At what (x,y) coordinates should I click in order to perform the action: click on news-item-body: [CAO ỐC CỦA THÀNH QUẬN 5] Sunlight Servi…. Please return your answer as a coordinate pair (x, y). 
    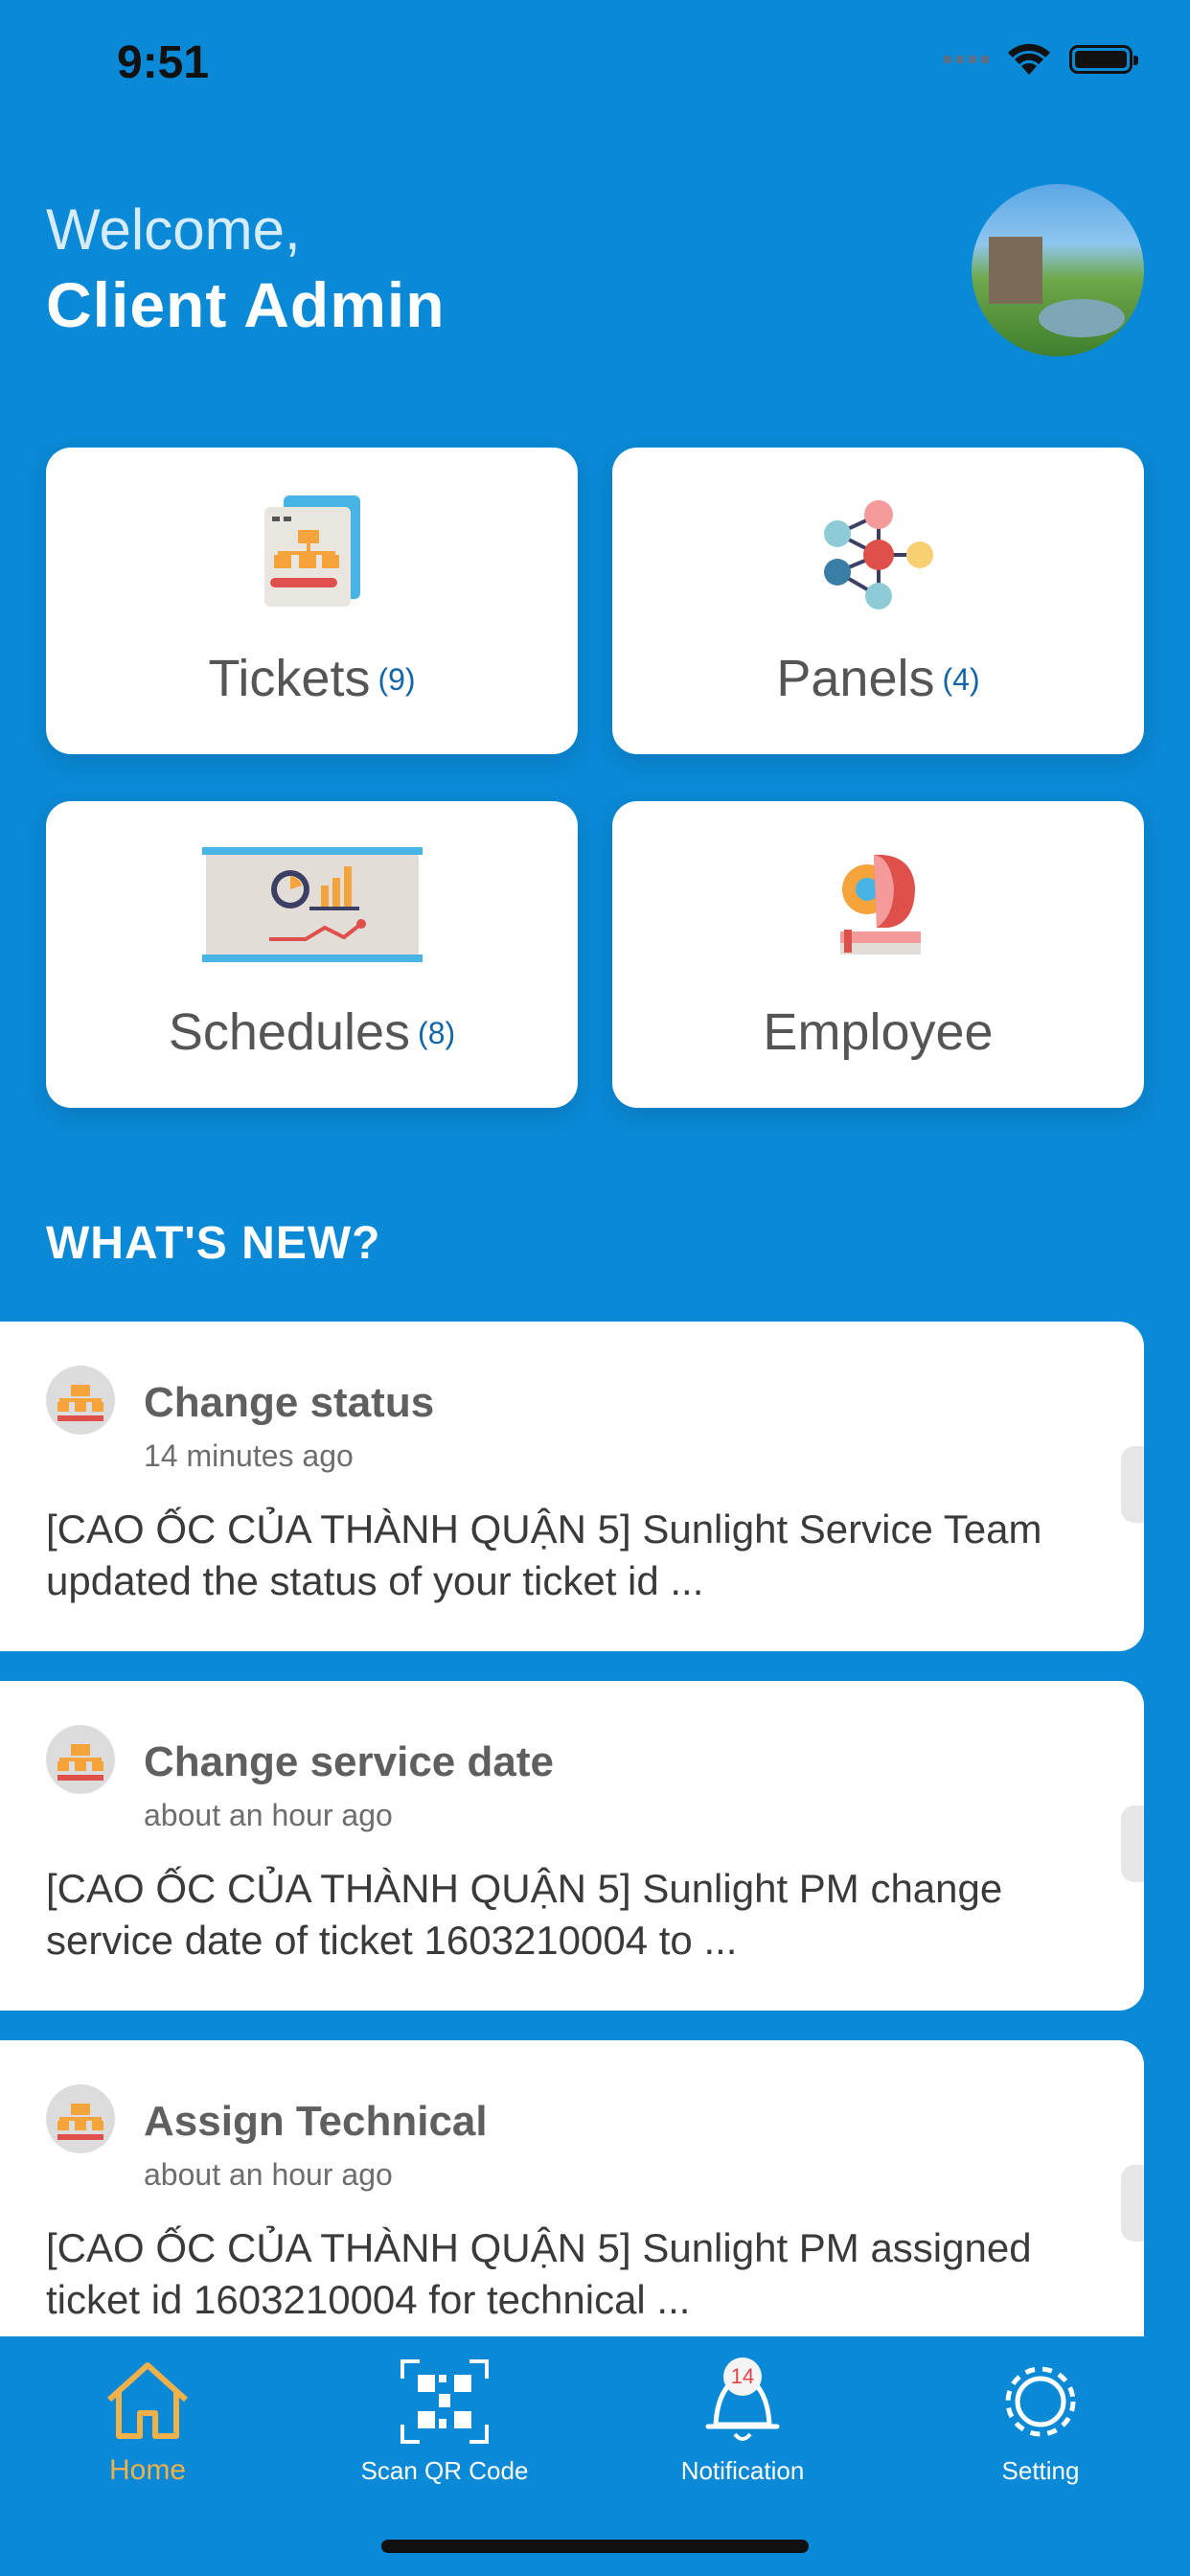
    Looking at the image, I should click on (544, 1554).